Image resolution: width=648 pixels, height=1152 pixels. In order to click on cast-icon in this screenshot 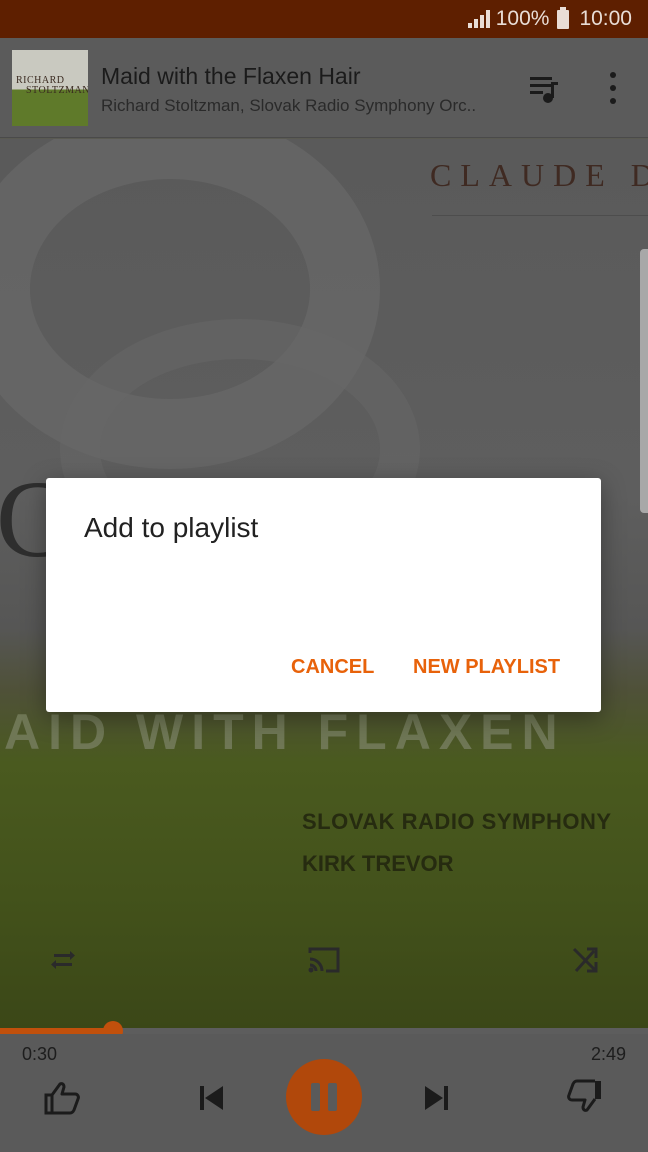, I will do `click(324, 960)`.